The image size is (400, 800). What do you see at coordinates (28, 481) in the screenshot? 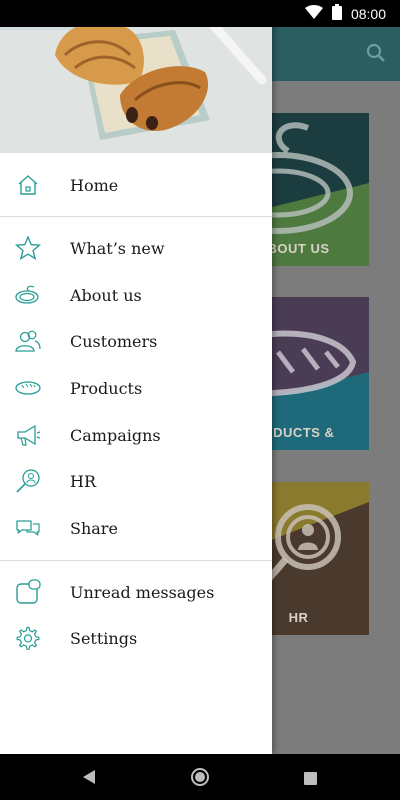
I see `magnifier-person-icon` at bounding box center [28, 481].